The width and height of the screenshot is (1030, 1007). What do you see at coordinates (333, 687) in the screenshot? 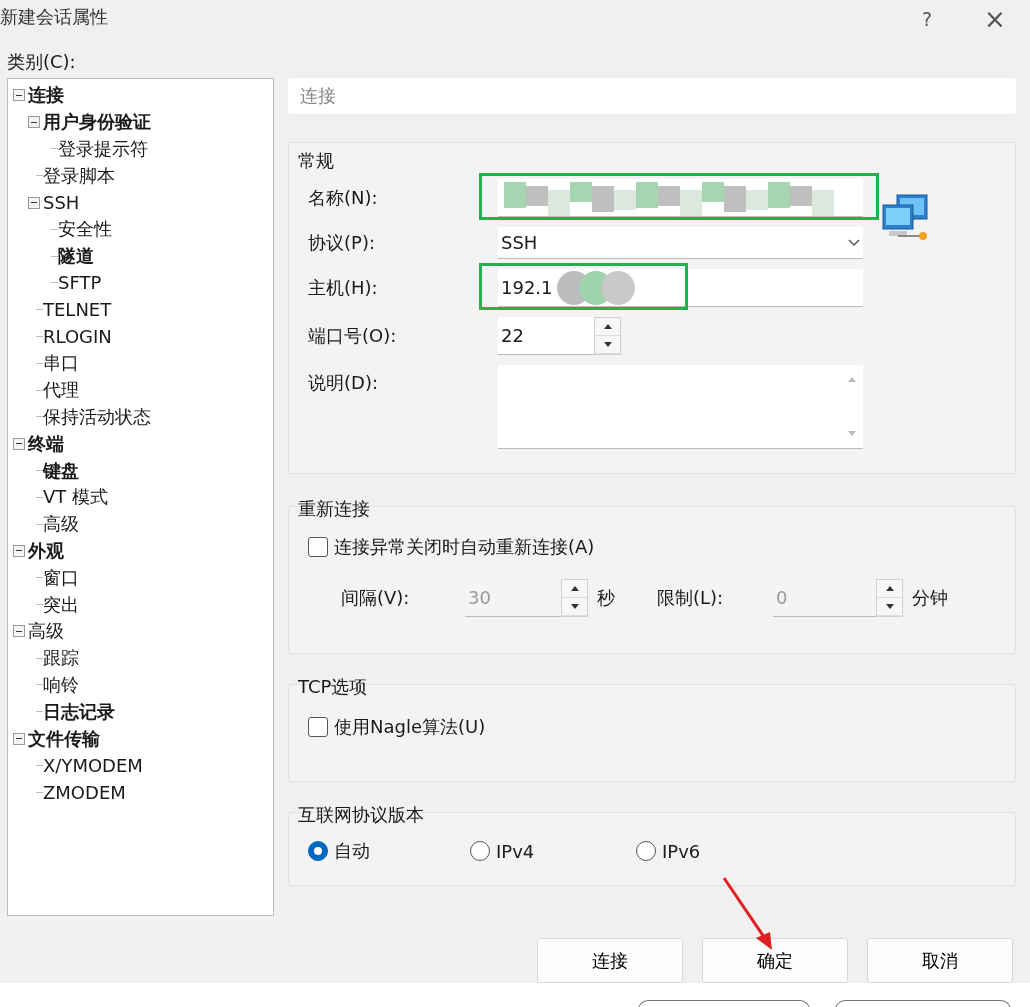
I see `group-title: TCP选项` at bounding box center [333, 687].